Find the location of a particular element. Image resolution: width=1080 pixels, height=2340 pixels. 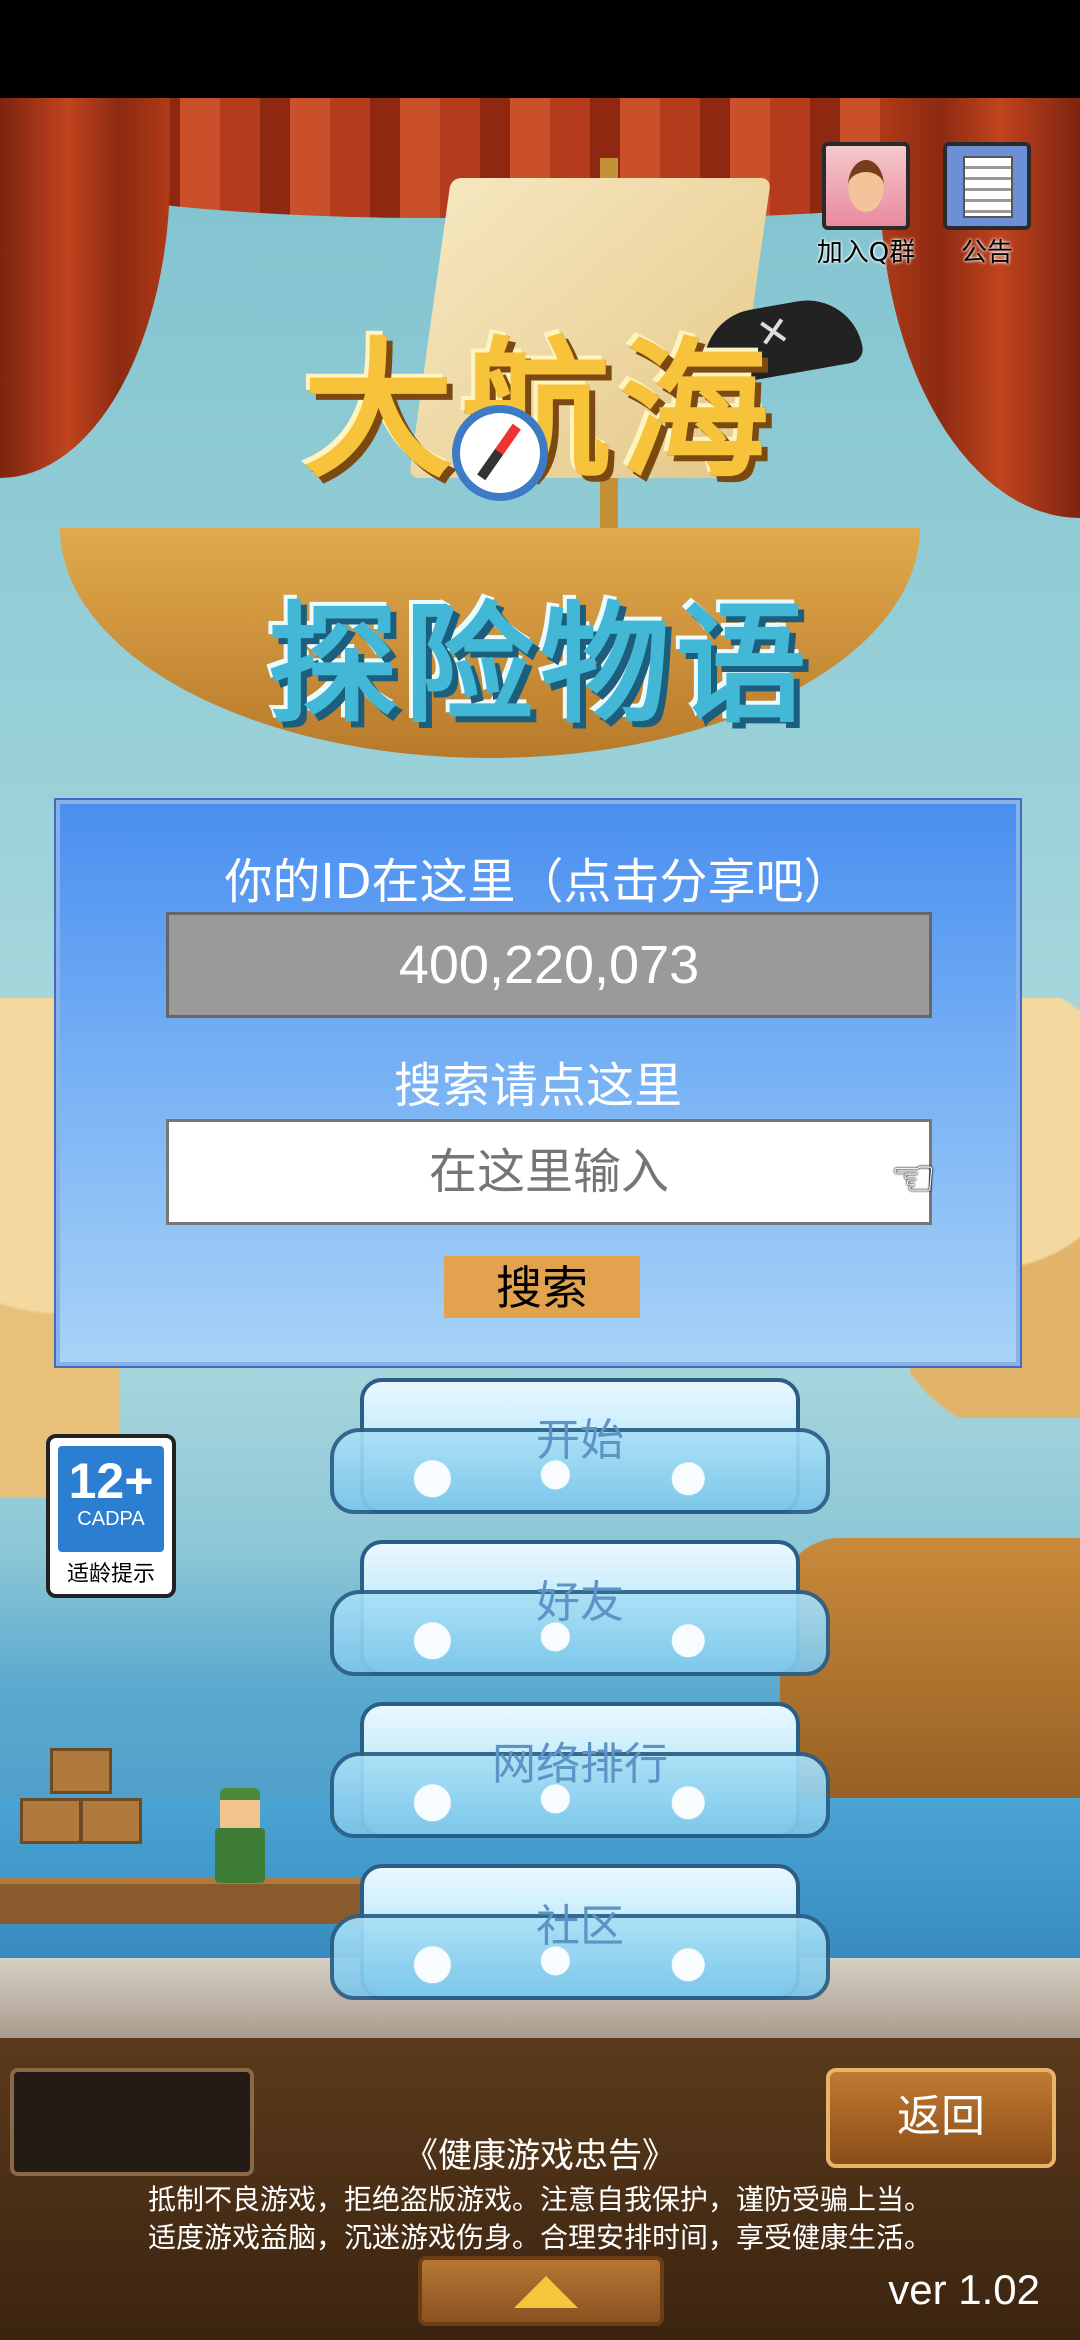

hero-body is located at coordinates (240, 1855).